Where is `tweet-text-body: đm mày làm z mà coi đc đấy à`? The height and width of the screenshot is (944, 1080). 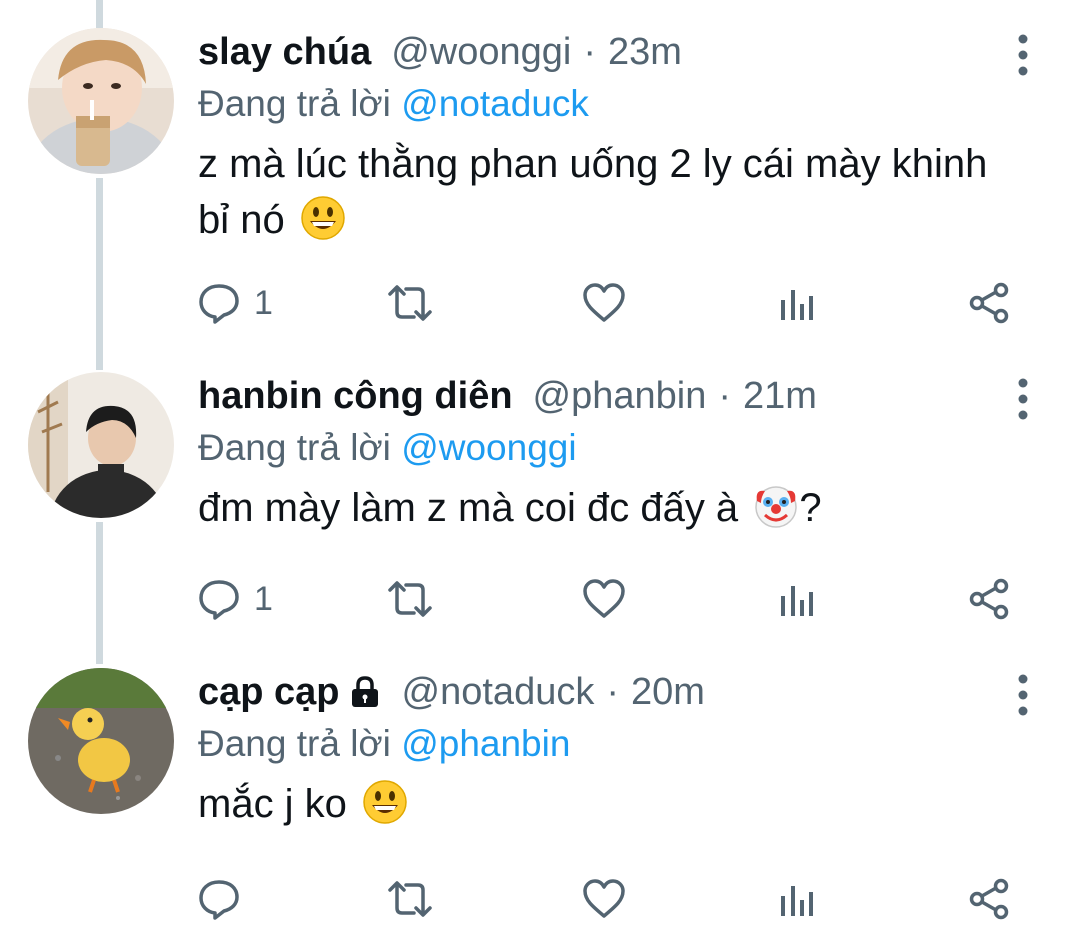
tweet-text-body: đm mày làm z mà coi đc đấy à is located at coordinates (468, 508).